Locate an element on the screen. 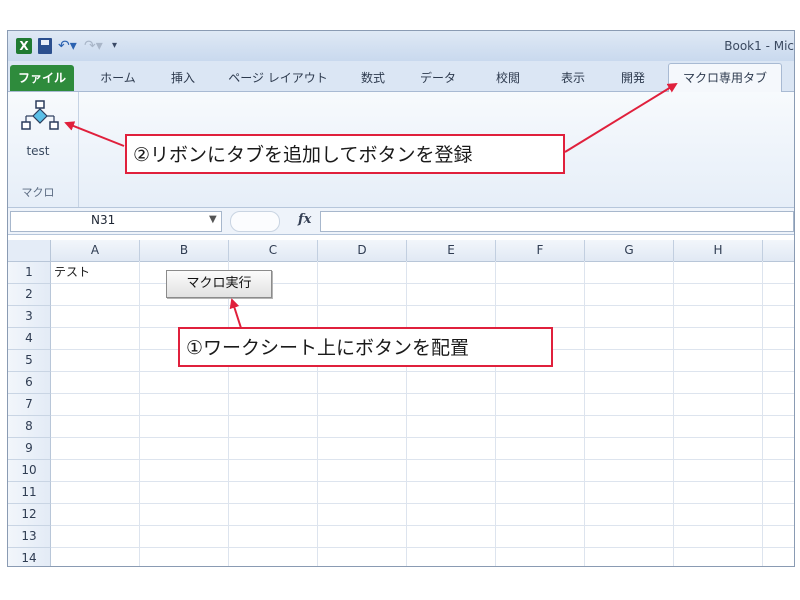 This screenshot has width=800, height=600. row-header: 9 is located at coordinates (29, 449).